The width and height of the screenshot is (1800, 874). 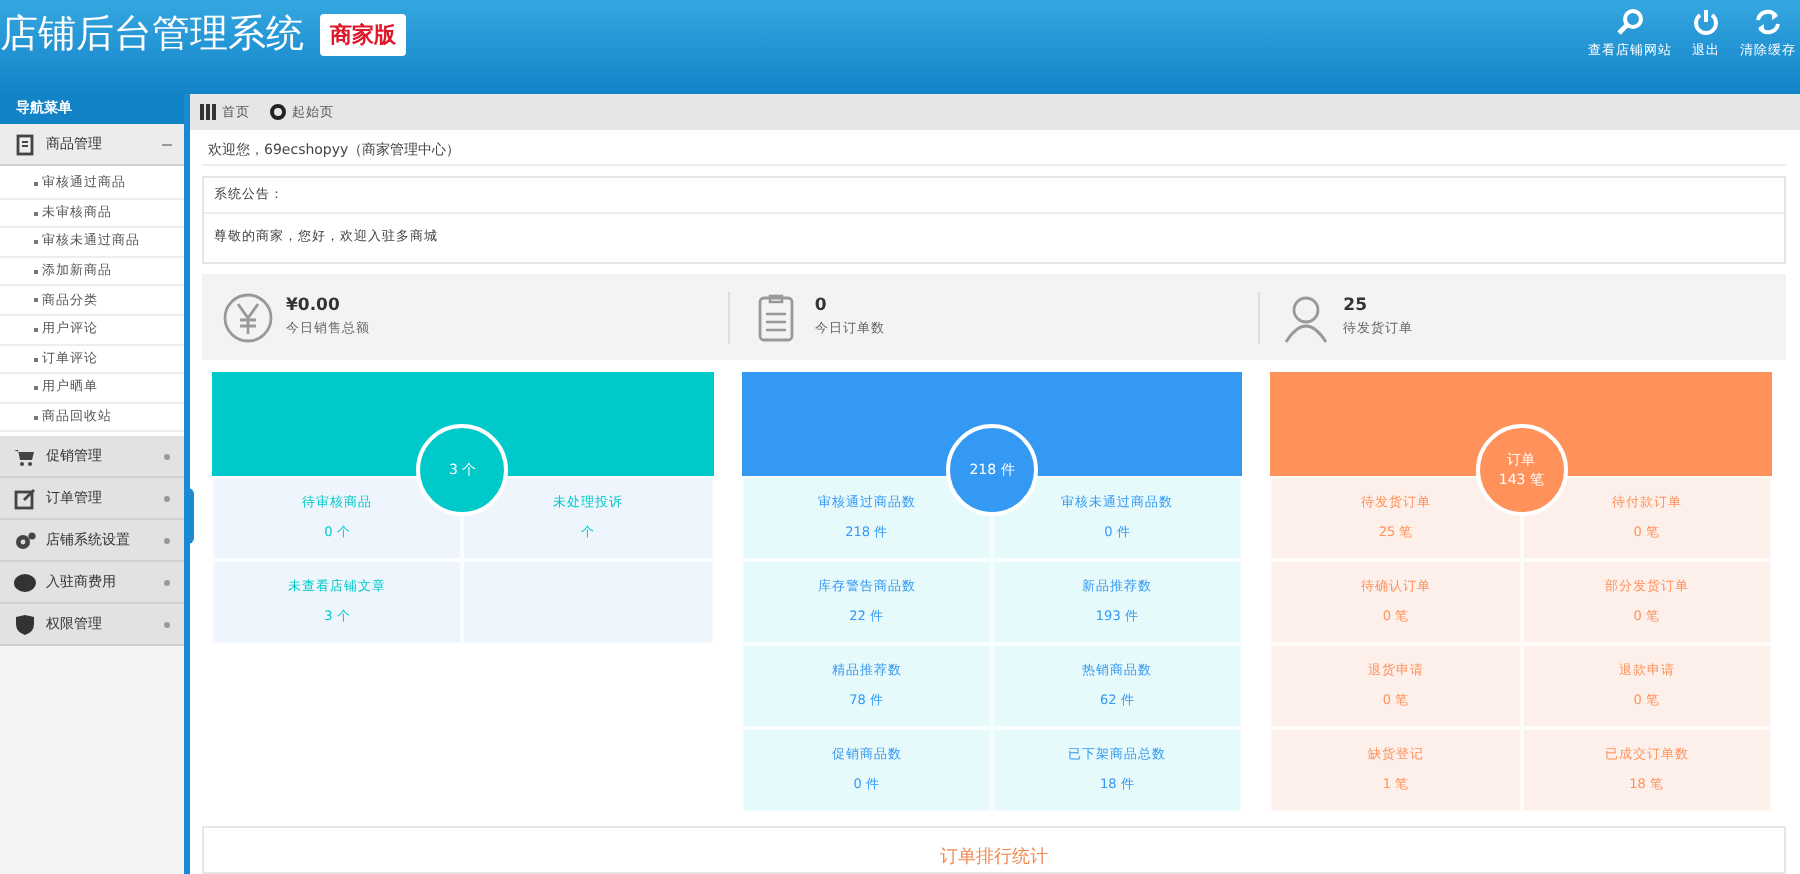 I want to click on app-title: 店铺后台管理系统, so click(x=152, y=35).